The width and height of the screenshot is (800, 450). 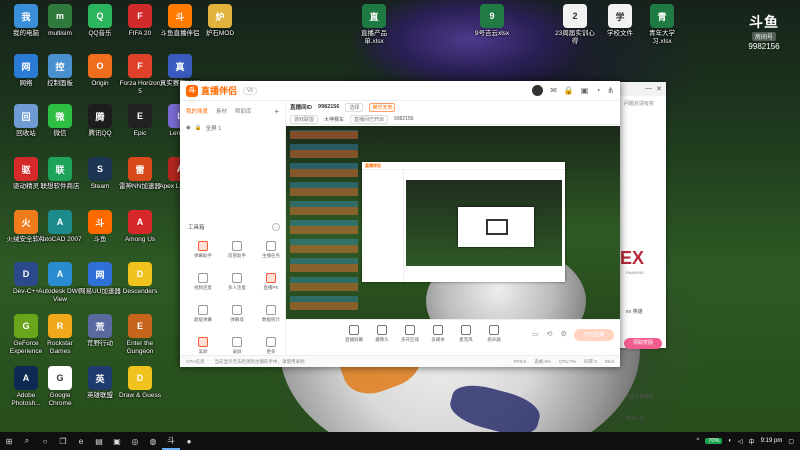 I want to click on camera-icon: ▭, so click(x=535, y=334).